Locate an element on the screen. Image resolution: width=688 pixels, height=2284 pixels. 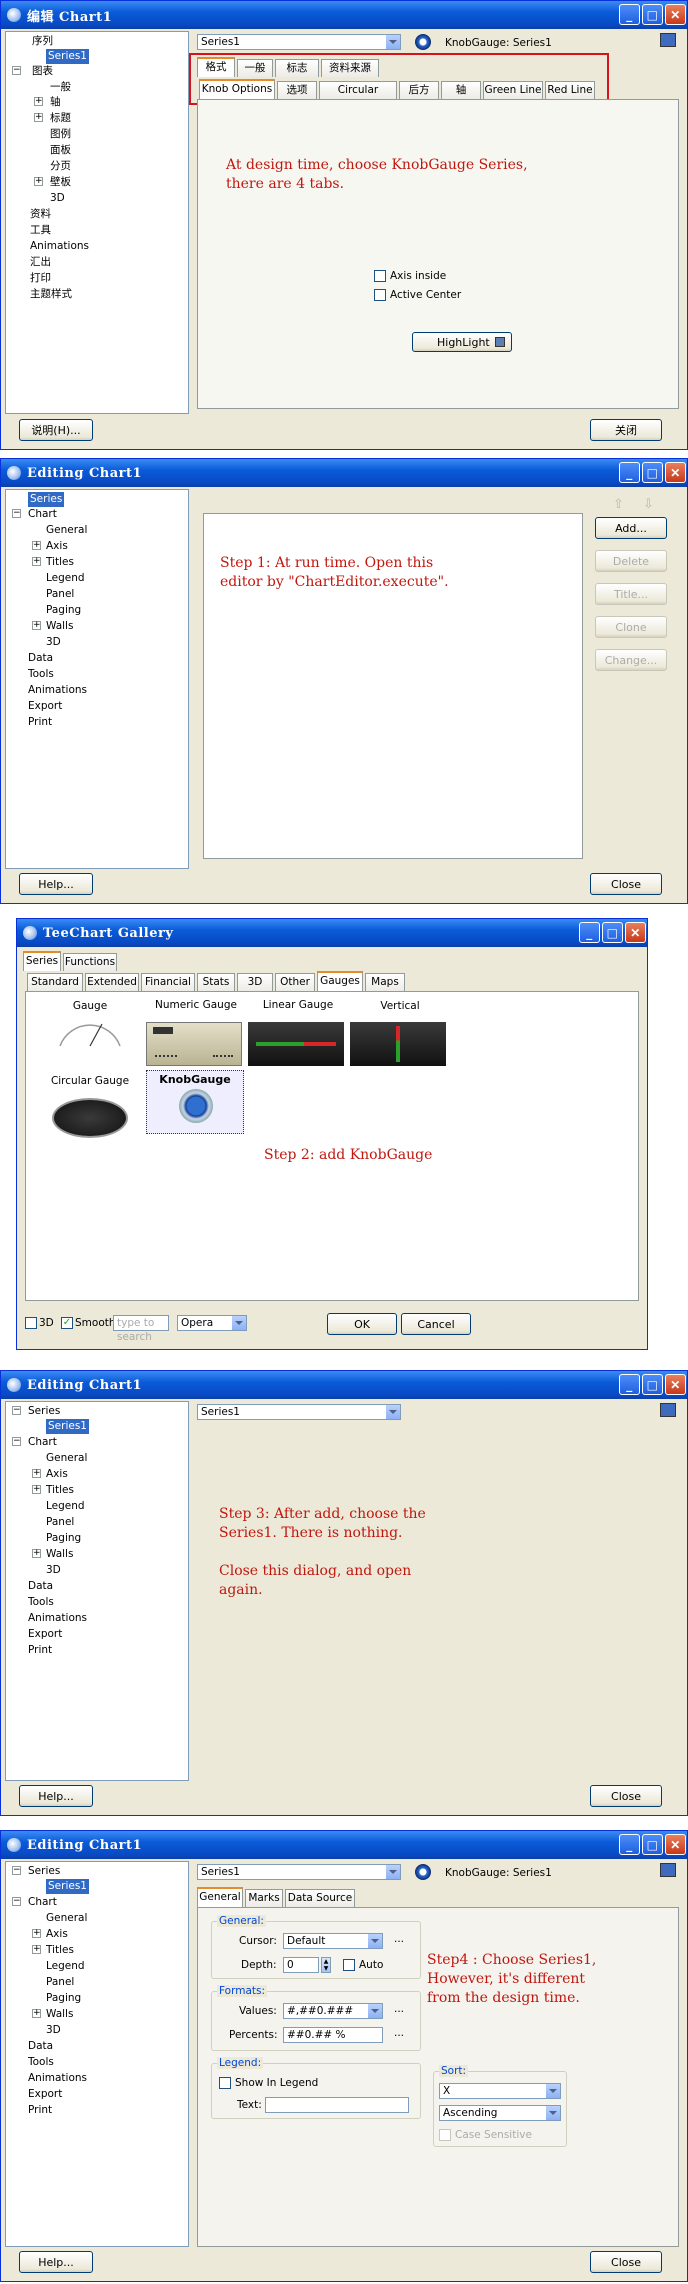
tab-stats: Stats is located at coordinates (216, 982).